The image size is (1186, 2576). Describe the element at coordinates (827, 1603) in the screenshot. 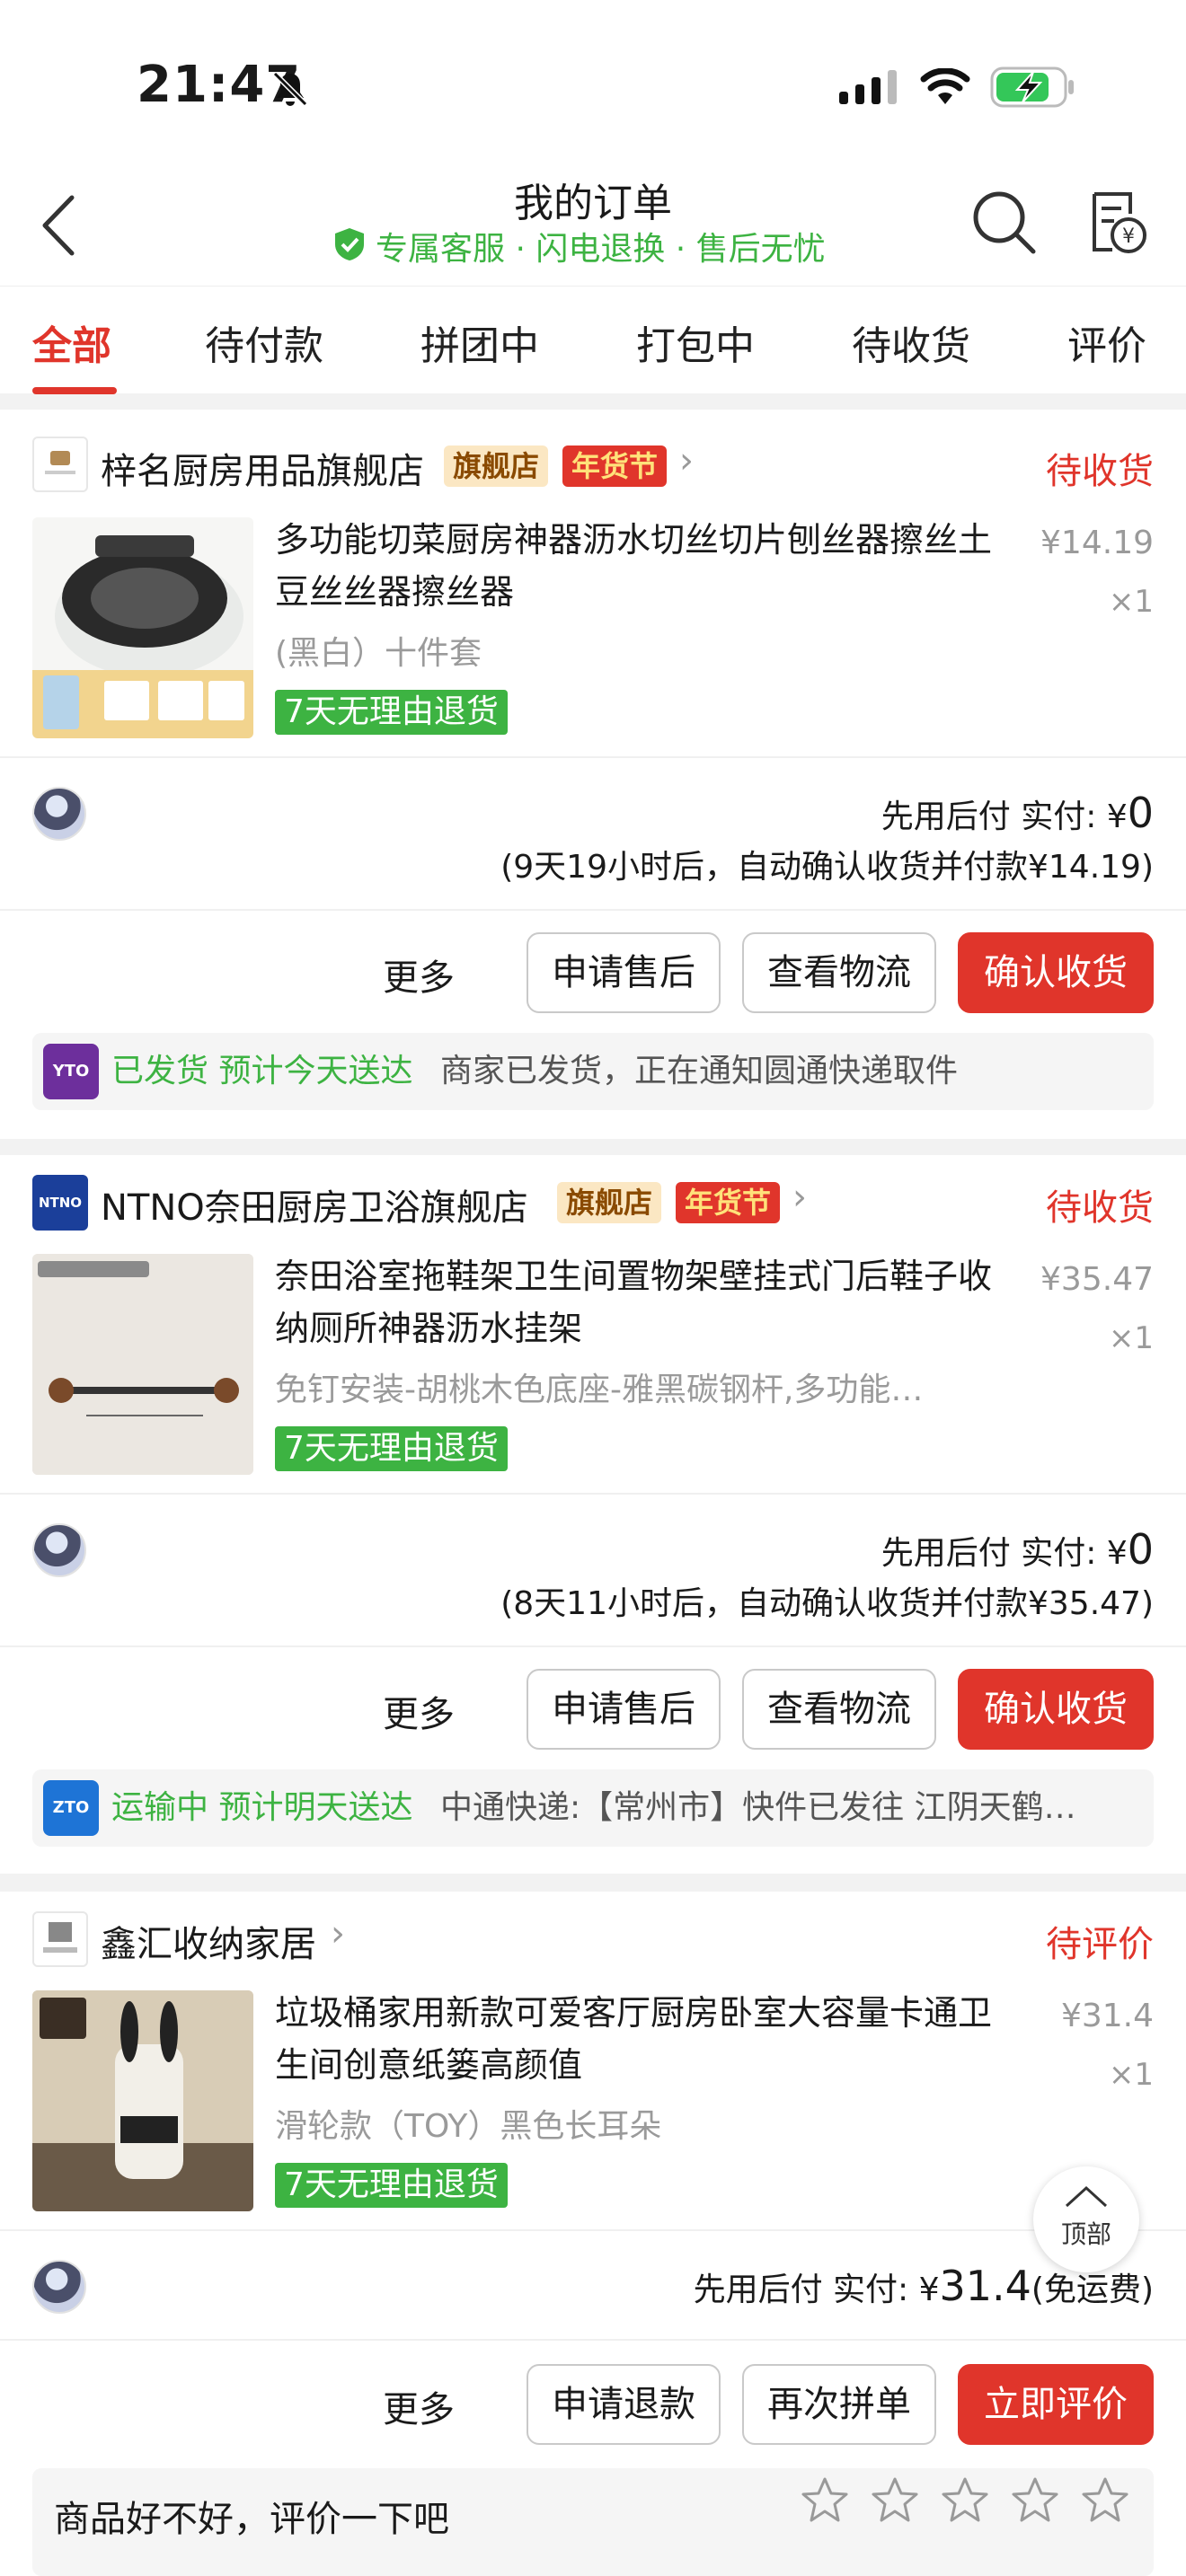

I see `auto-confirm-note: (8天11小时后，自动确认收货并付款¥35.47)` at that location.